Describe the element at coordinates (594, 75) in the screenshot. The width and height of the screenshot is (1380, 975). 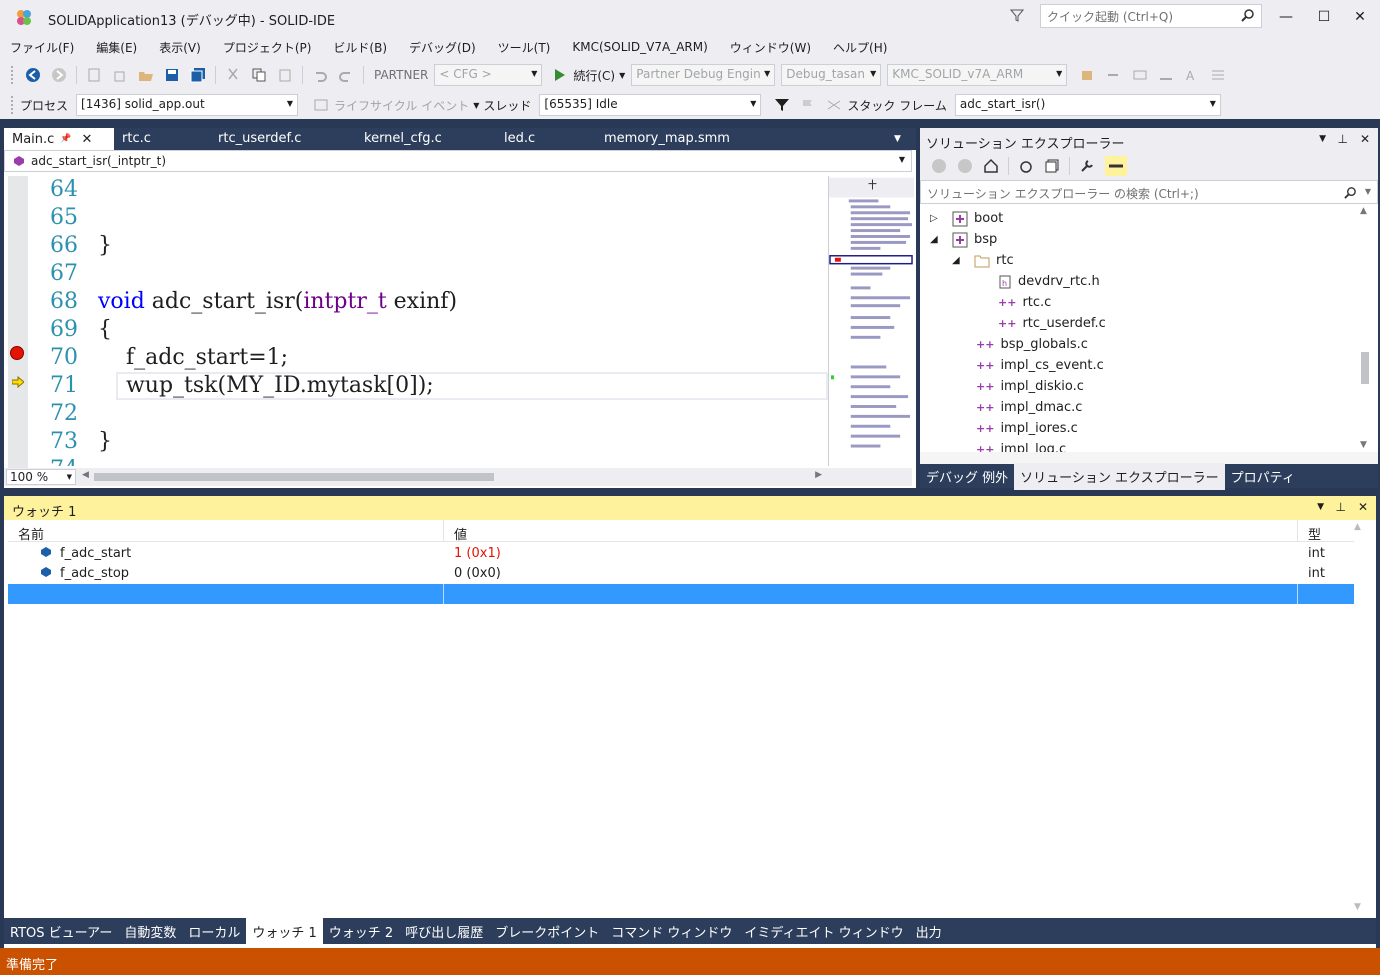
I see `continue-button: 続行(C)` at that location.